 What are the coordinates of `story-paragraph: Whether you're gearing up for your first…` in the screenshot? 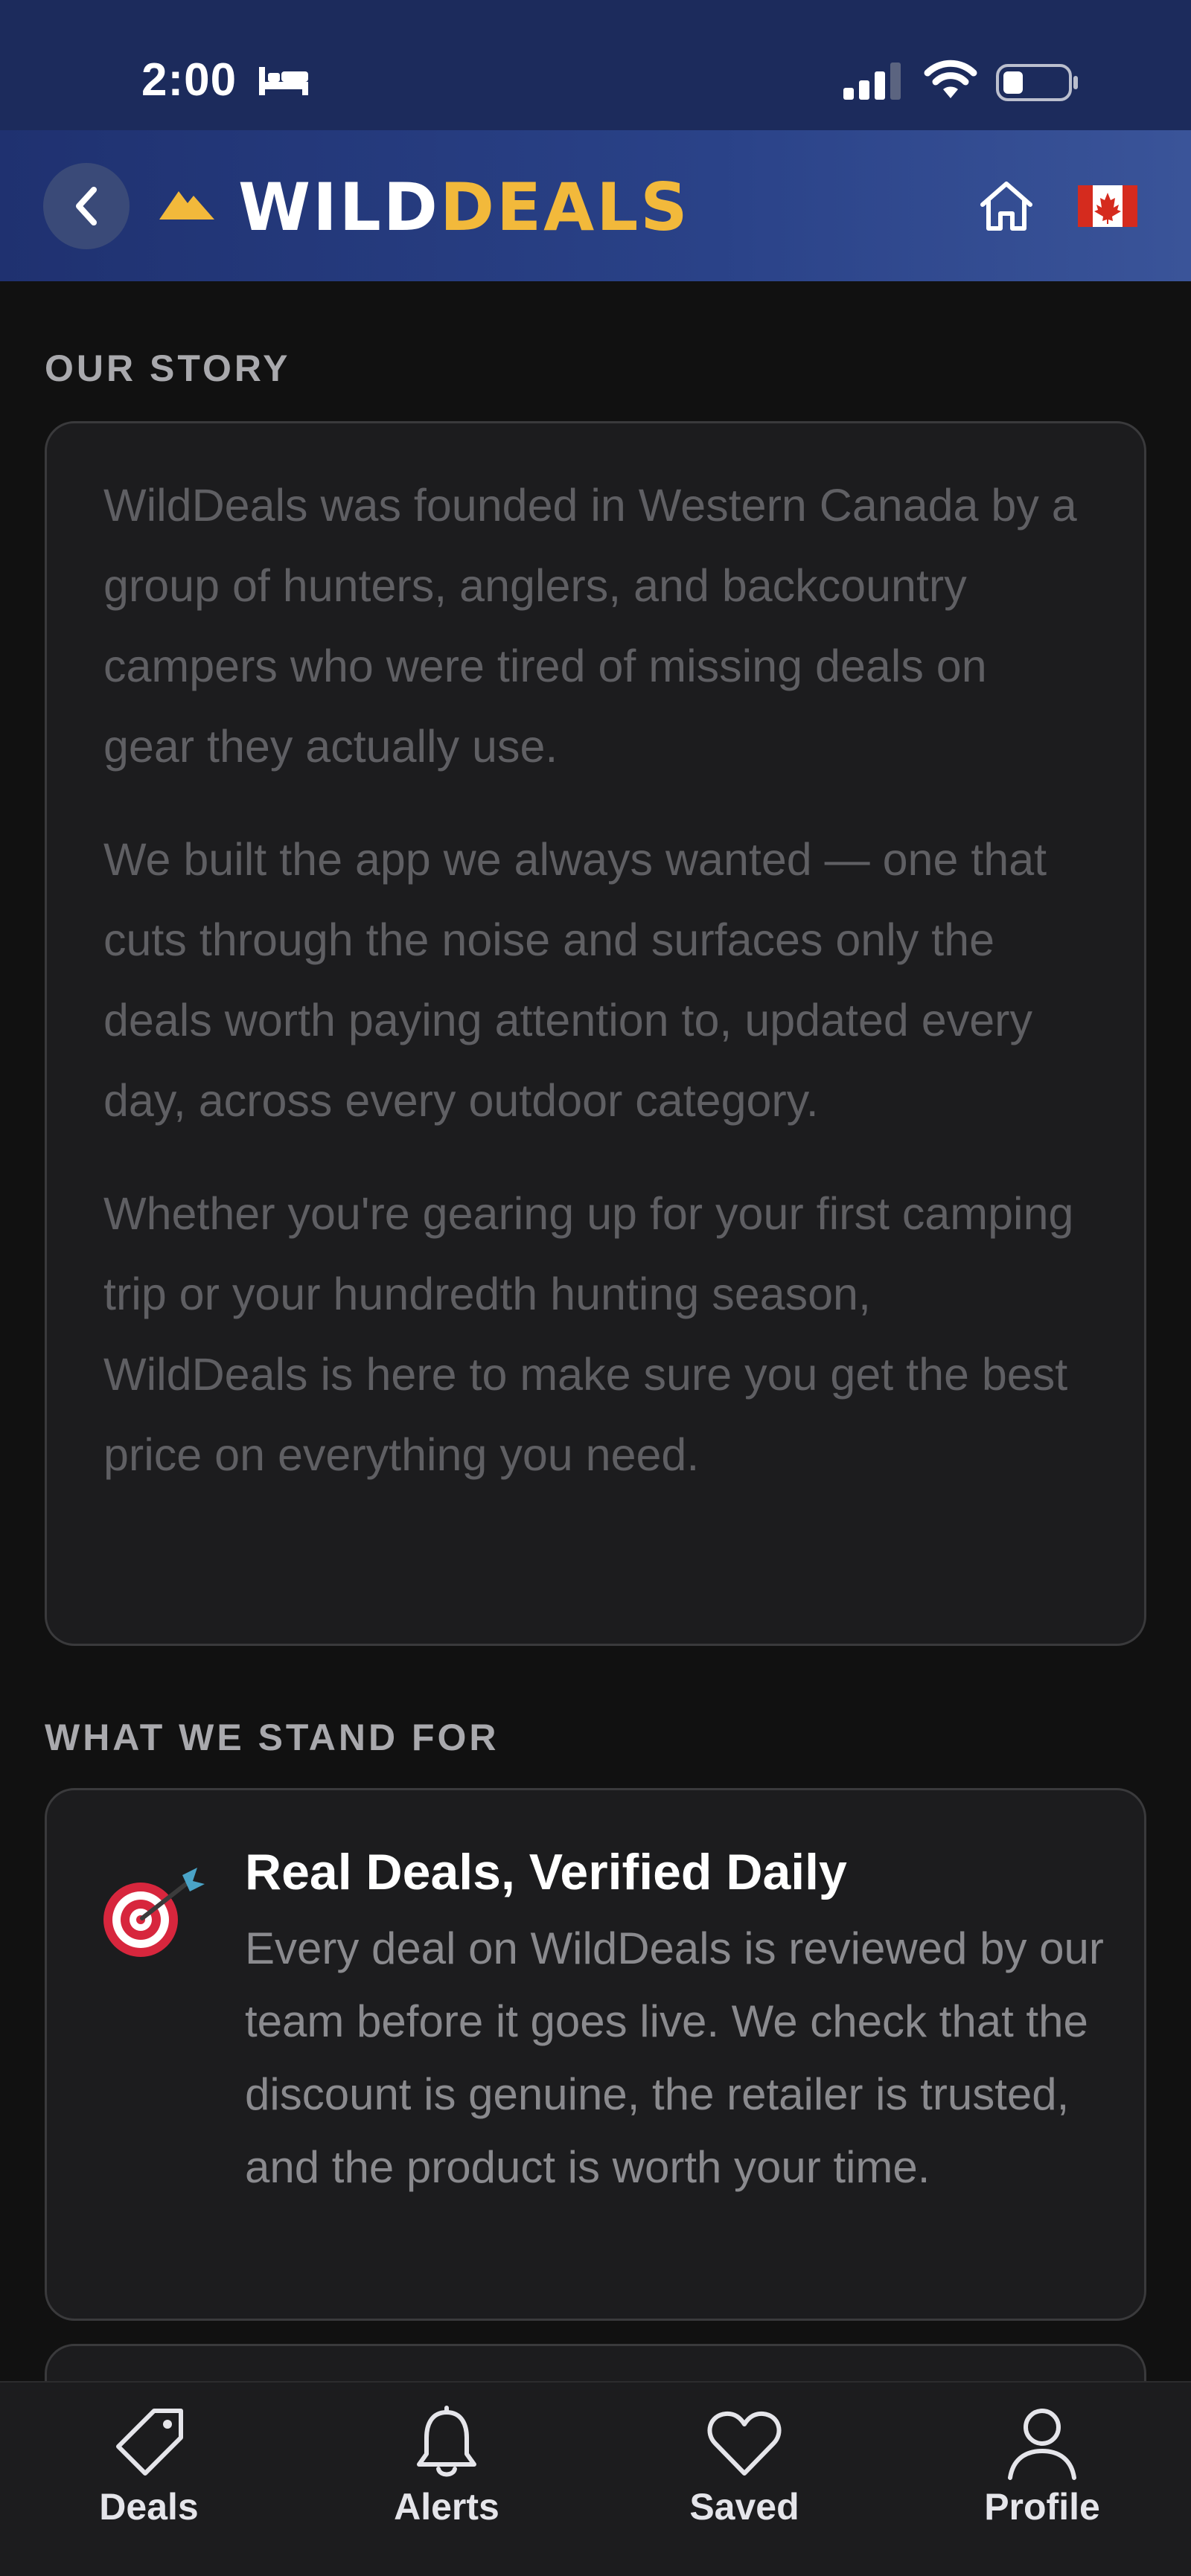 It's located at (588, 1334).